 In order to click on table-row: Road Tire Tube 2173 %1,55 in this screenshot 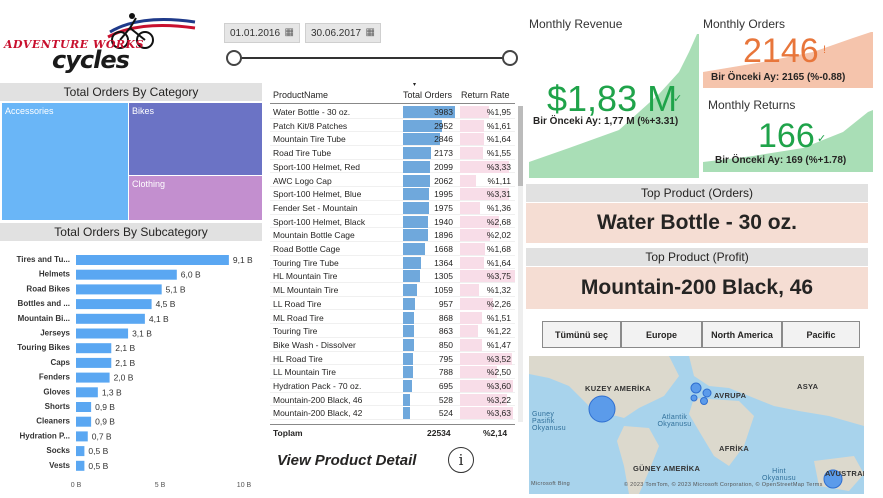, I will do `click(392, 153)`.